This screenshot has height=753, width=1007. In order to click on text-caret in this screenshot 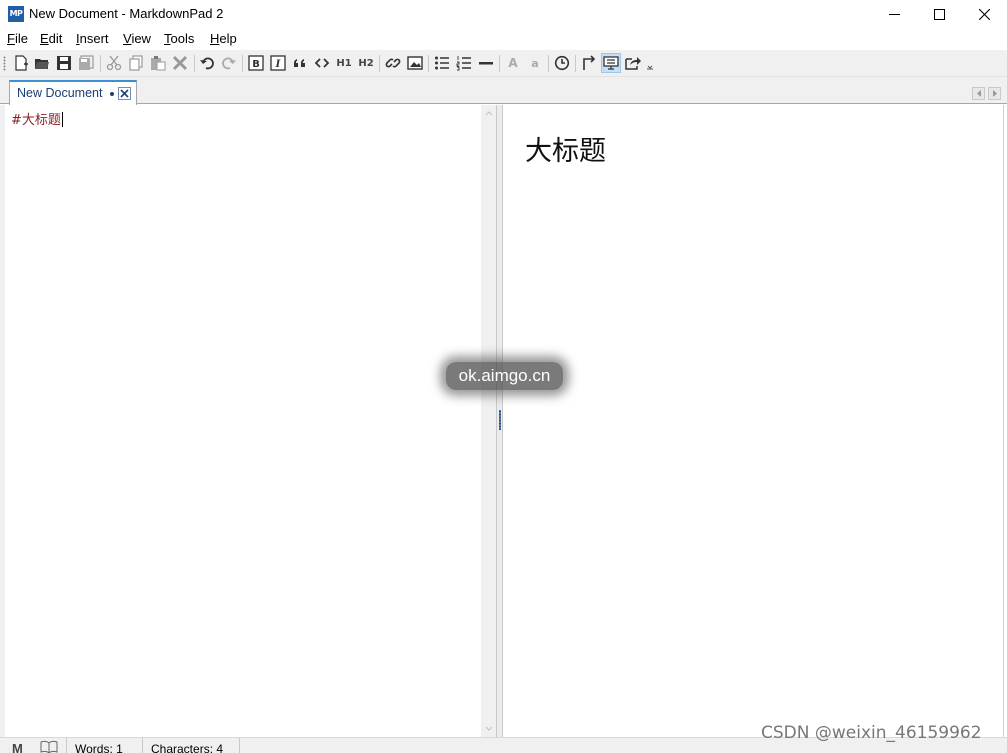, I will do `click(62, 119)`.